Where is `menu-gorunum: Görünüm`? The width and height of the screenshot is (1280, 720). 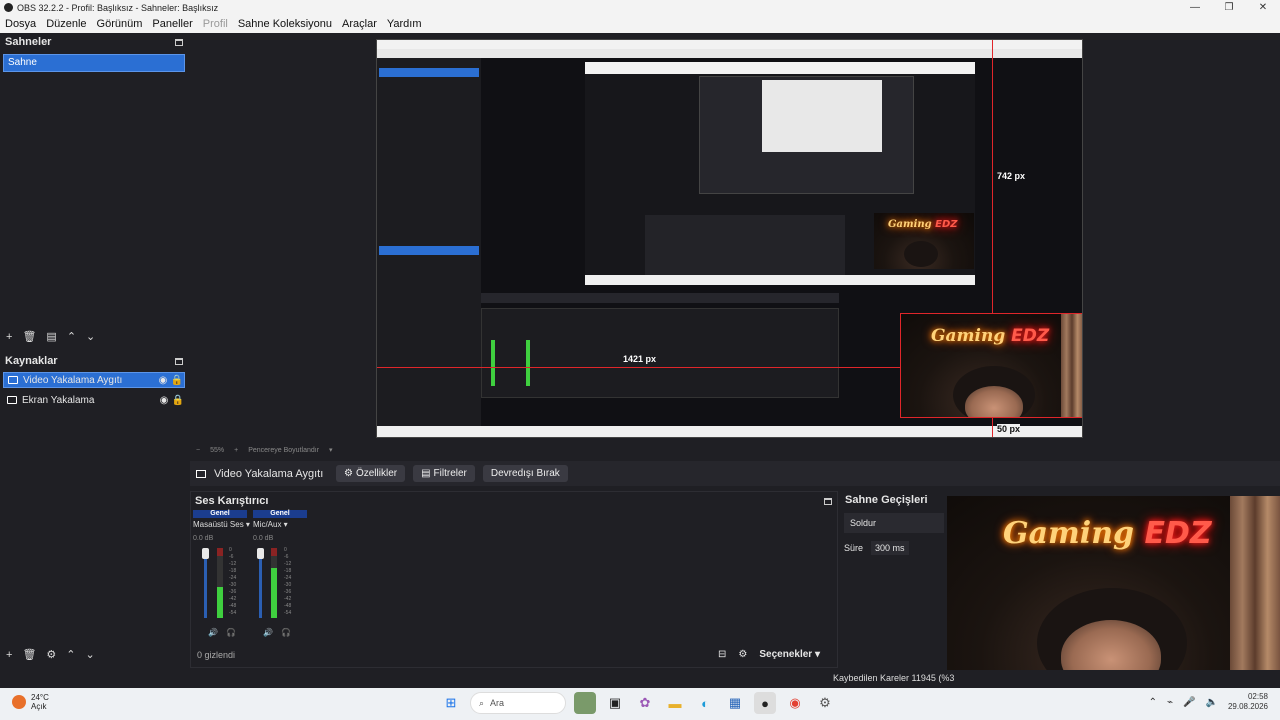 menu-gorunum: Görünüm is located at coordinates (120, 24).